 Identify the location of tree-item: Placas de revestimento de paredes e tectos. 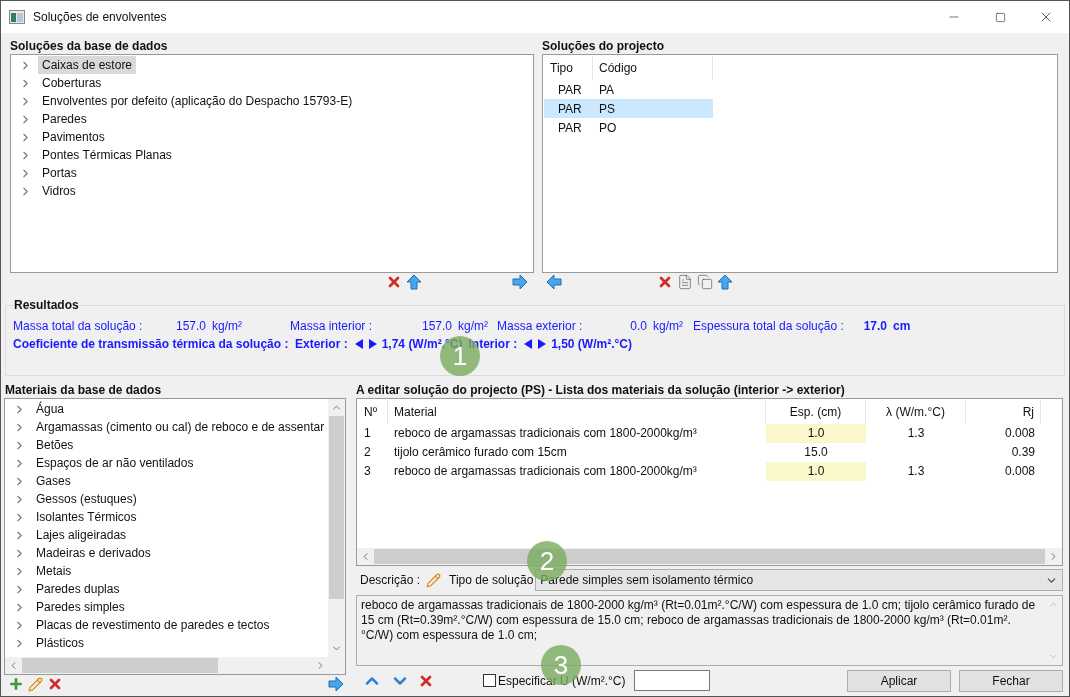
(153, 625).